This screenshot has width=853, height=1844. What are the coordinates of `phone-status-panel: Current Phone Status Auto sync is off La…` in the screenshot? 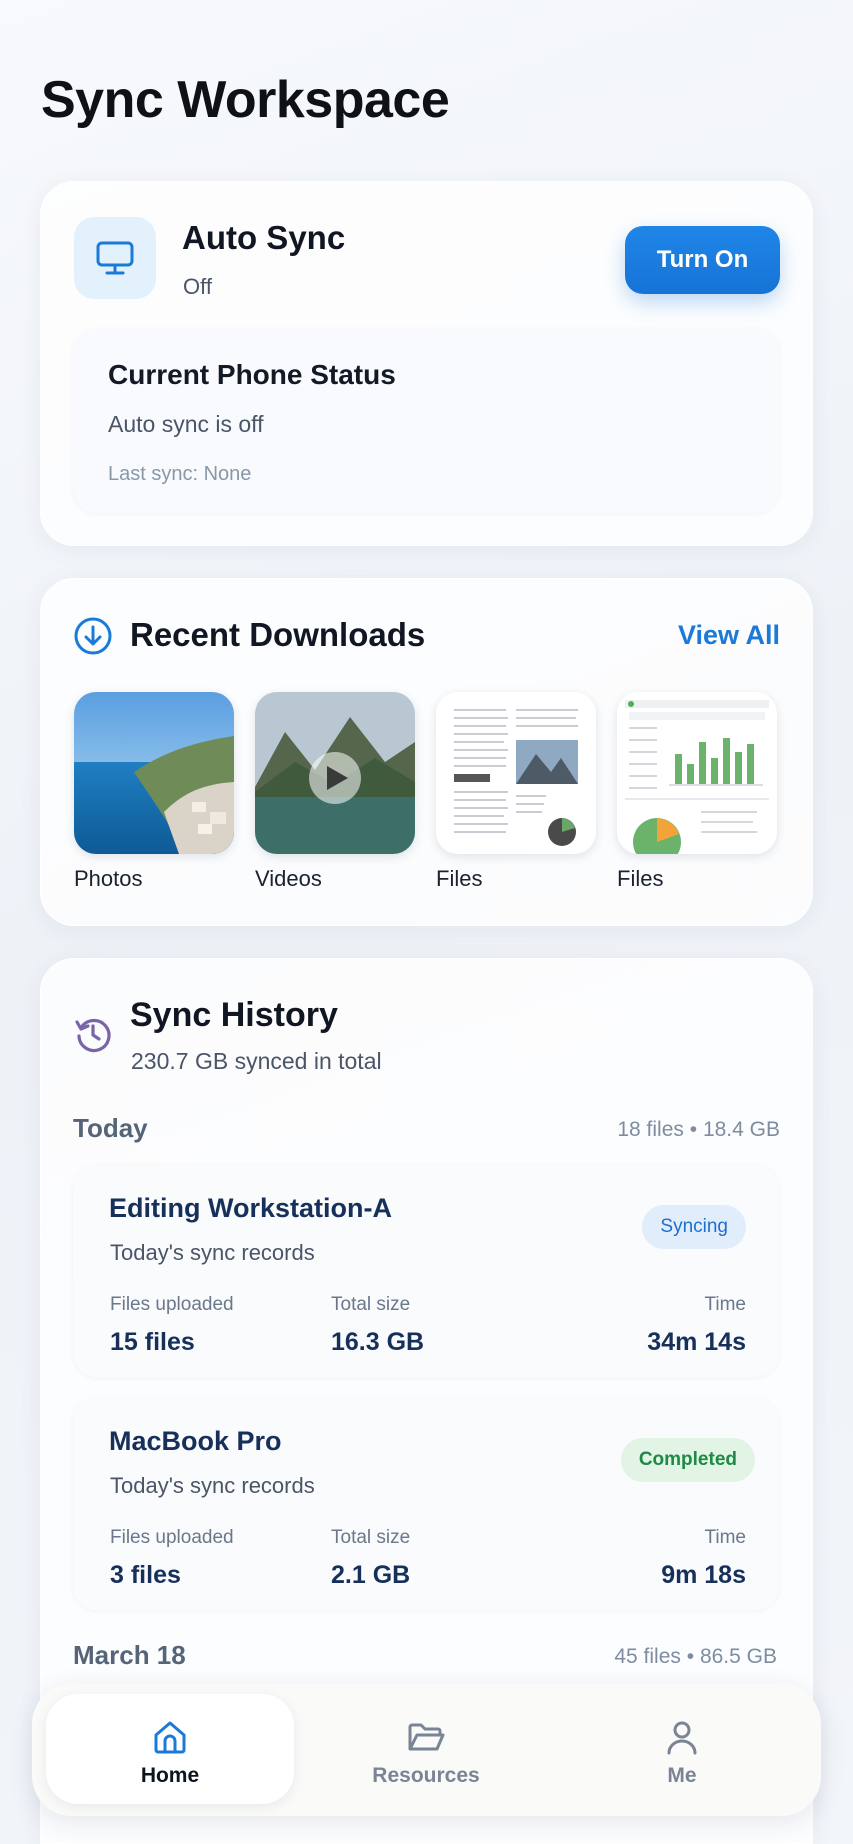 It's located at (426, 421).